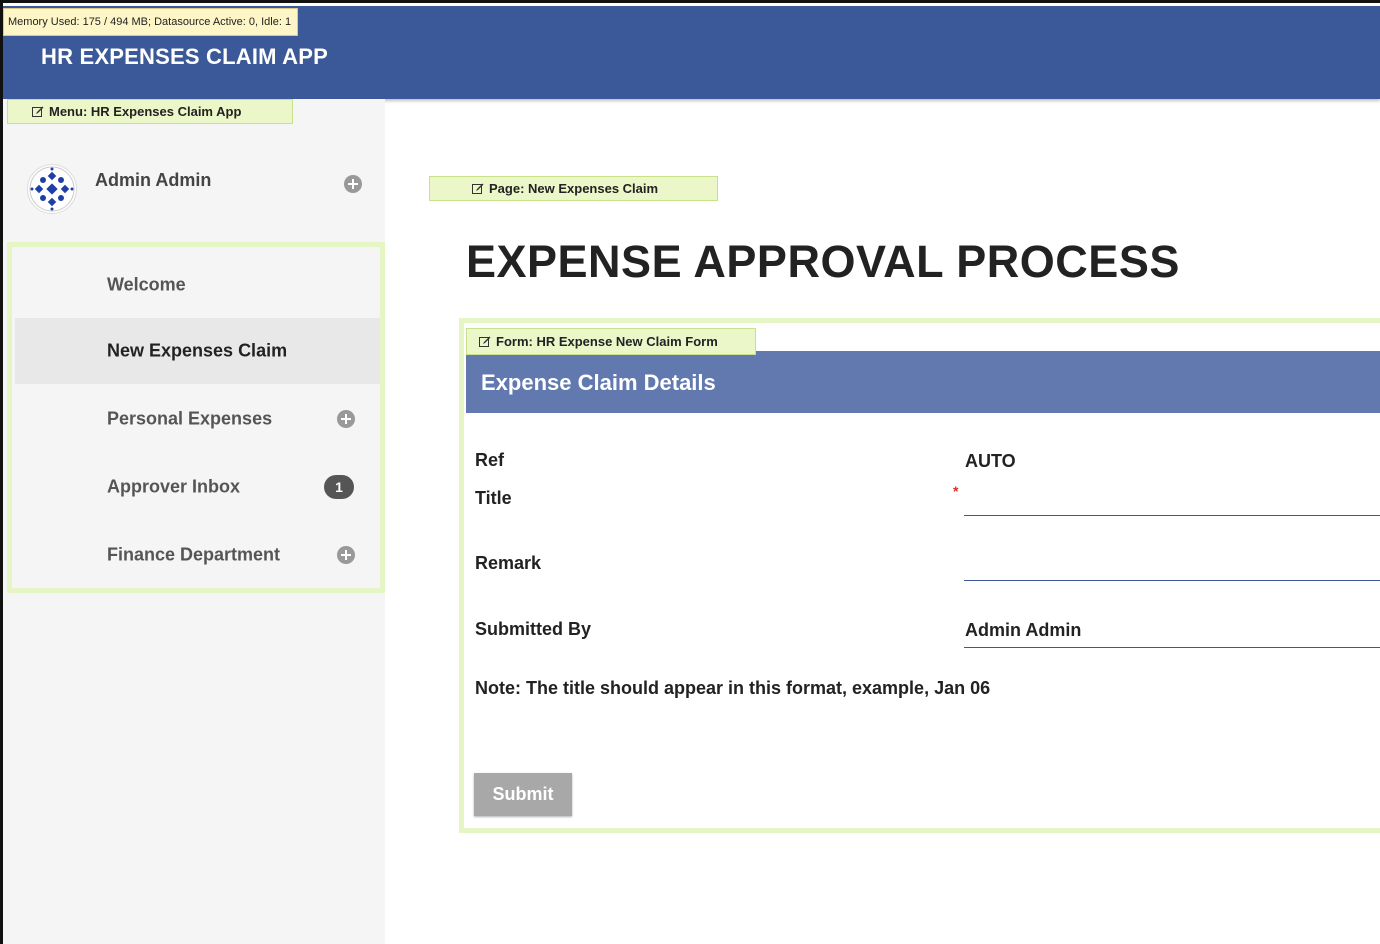 This screenshot has height=944, width=1380. What do you see at coordinates (823, 261) in the screenshot?
I see `page-title: EXPENSE APPROVAL PROCESS` at bounding box center [823, 261].